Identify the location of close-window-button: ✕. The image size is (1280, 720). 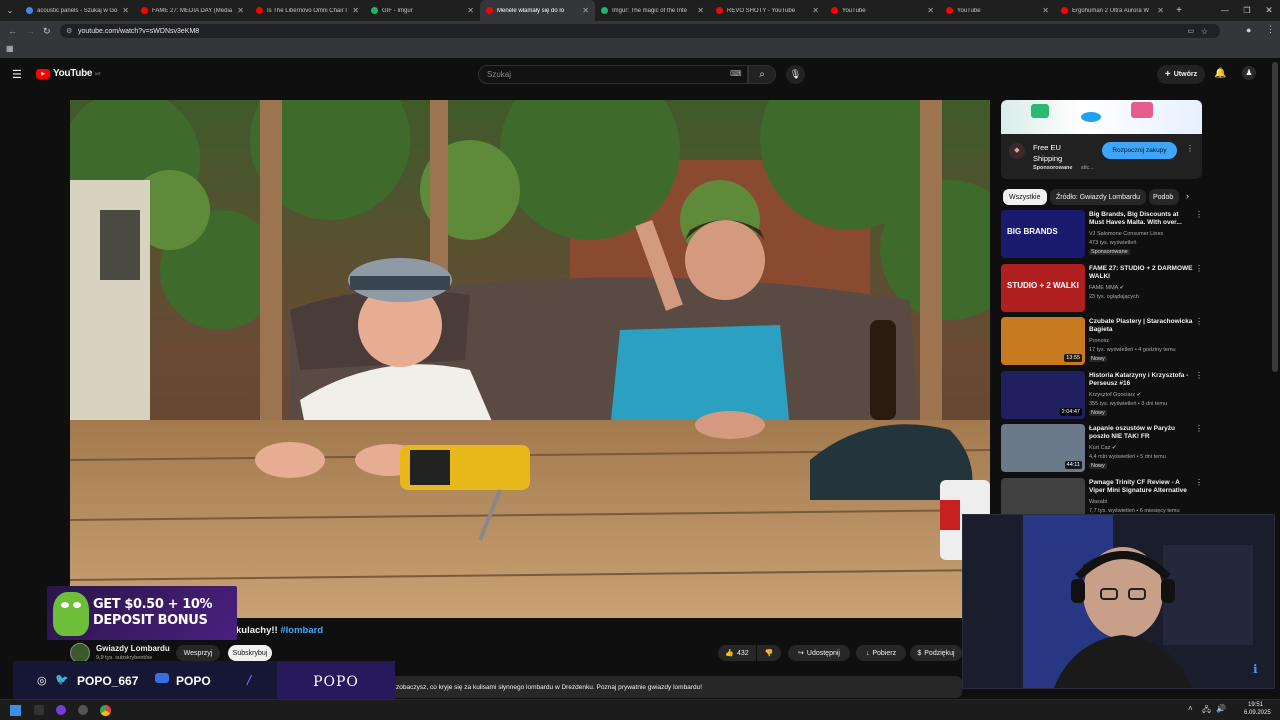
(1269, 10).